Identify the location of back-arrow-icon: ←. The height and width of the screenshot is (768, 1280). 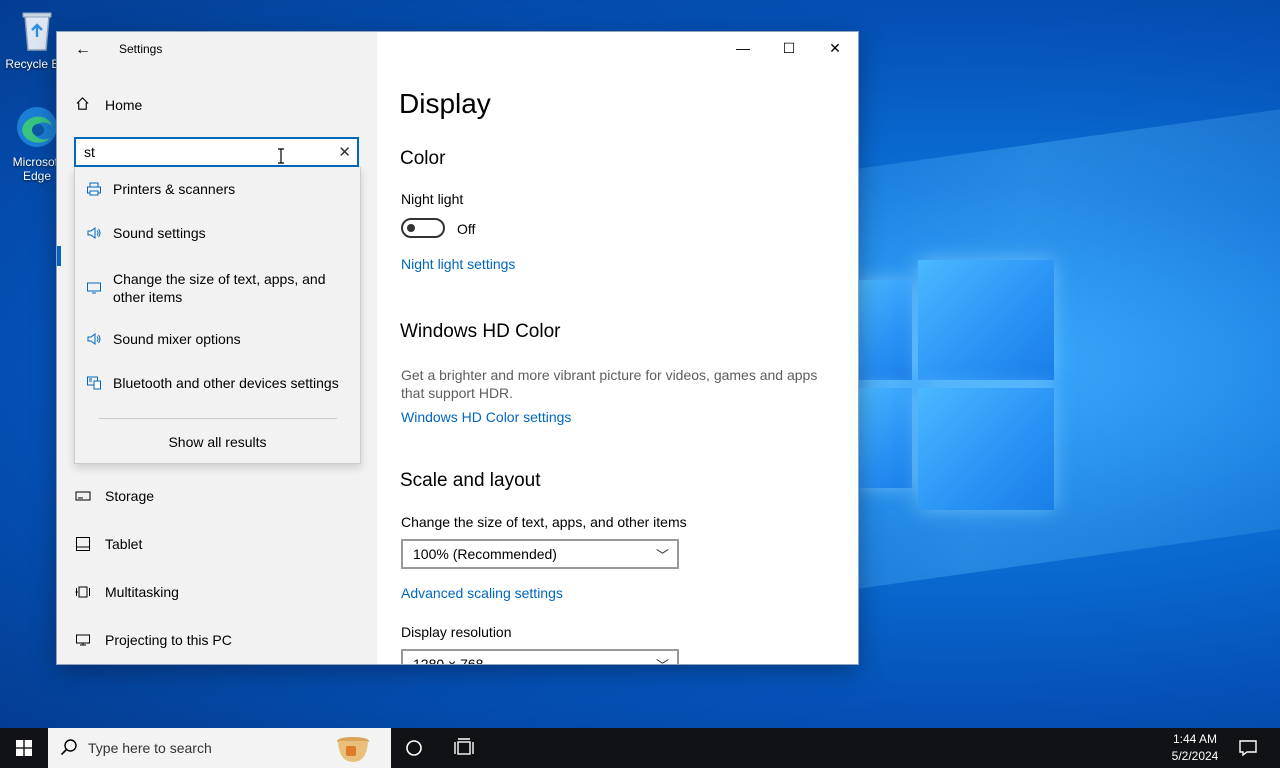
(83, 49).